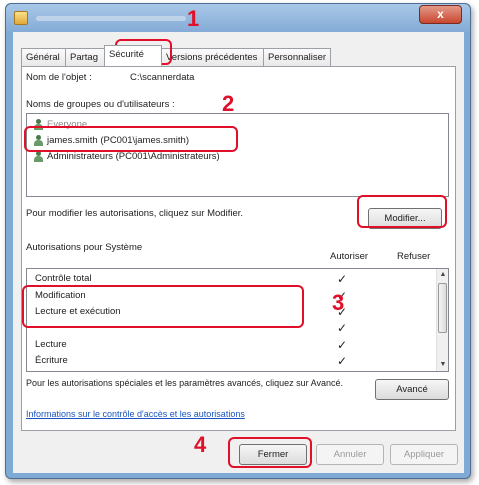 This screenshot has width=479, height=485. Describe the element at coordinates (100, 104) in the screenshot. I see `groups-label: Noms de groupes ou d'utilisateurs :` at that location.